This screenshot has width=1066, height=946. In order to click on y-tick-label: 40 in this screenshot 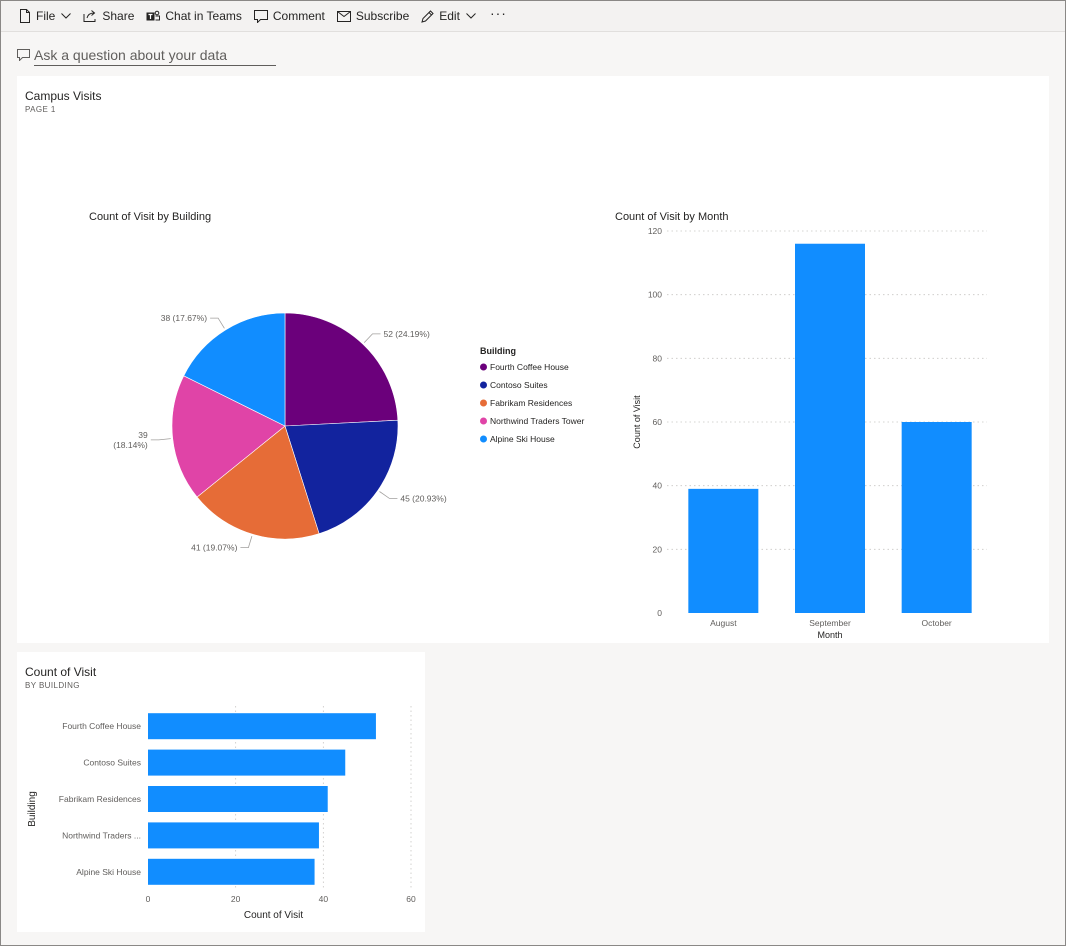, I will do `click(658, 486)`.